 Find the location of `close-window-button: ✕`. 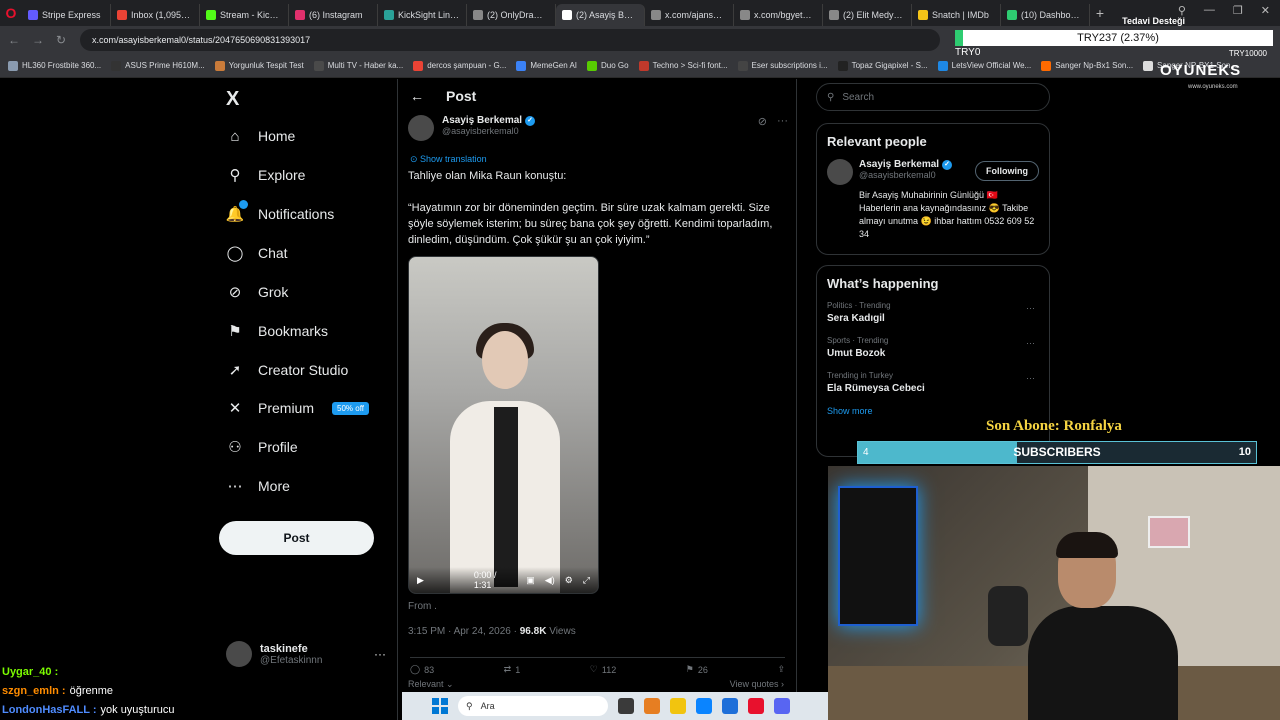

close-window-button: ✕ is located at coordinates (1265, 10).